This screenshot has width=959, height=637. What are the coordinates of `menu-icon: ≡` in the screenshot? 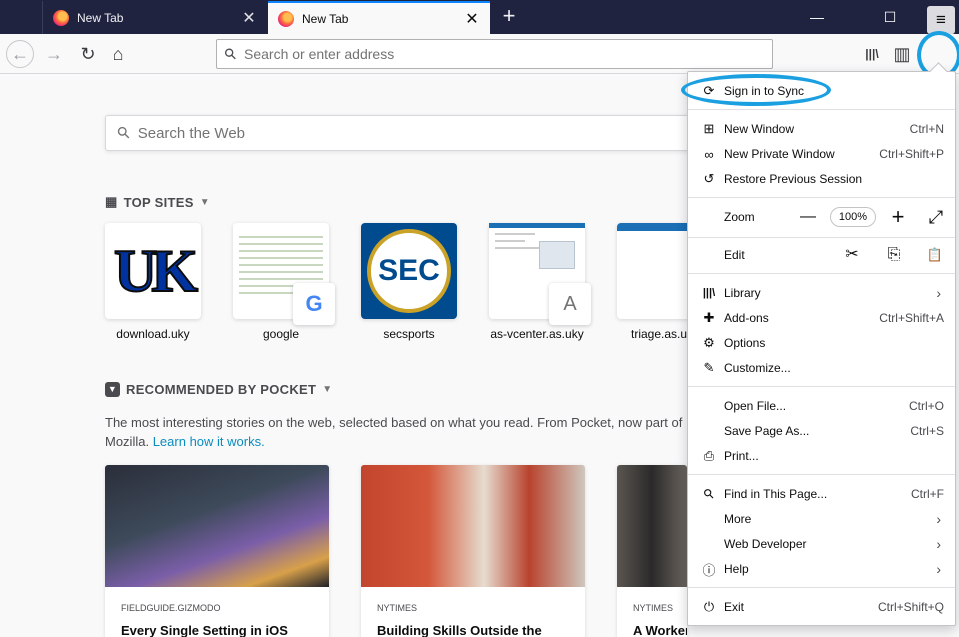 It's located at (941, 20).